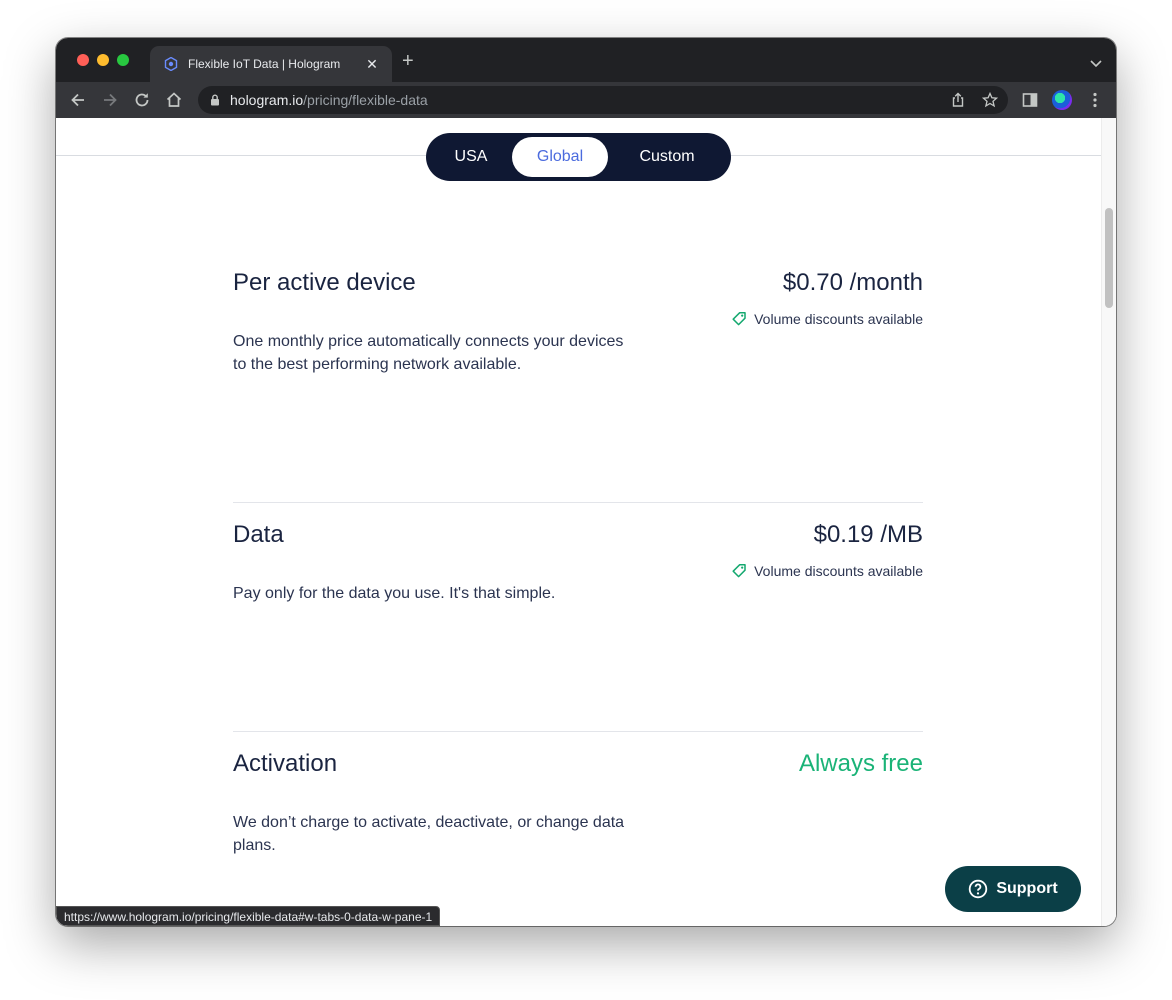 Image resolution: width=1172 pixels, height=1000 pixels. Describe the element at coordinates (603, 100) in the screenshot. I see `address-bar: hologram.io/pricing/flexible-data` at that location.